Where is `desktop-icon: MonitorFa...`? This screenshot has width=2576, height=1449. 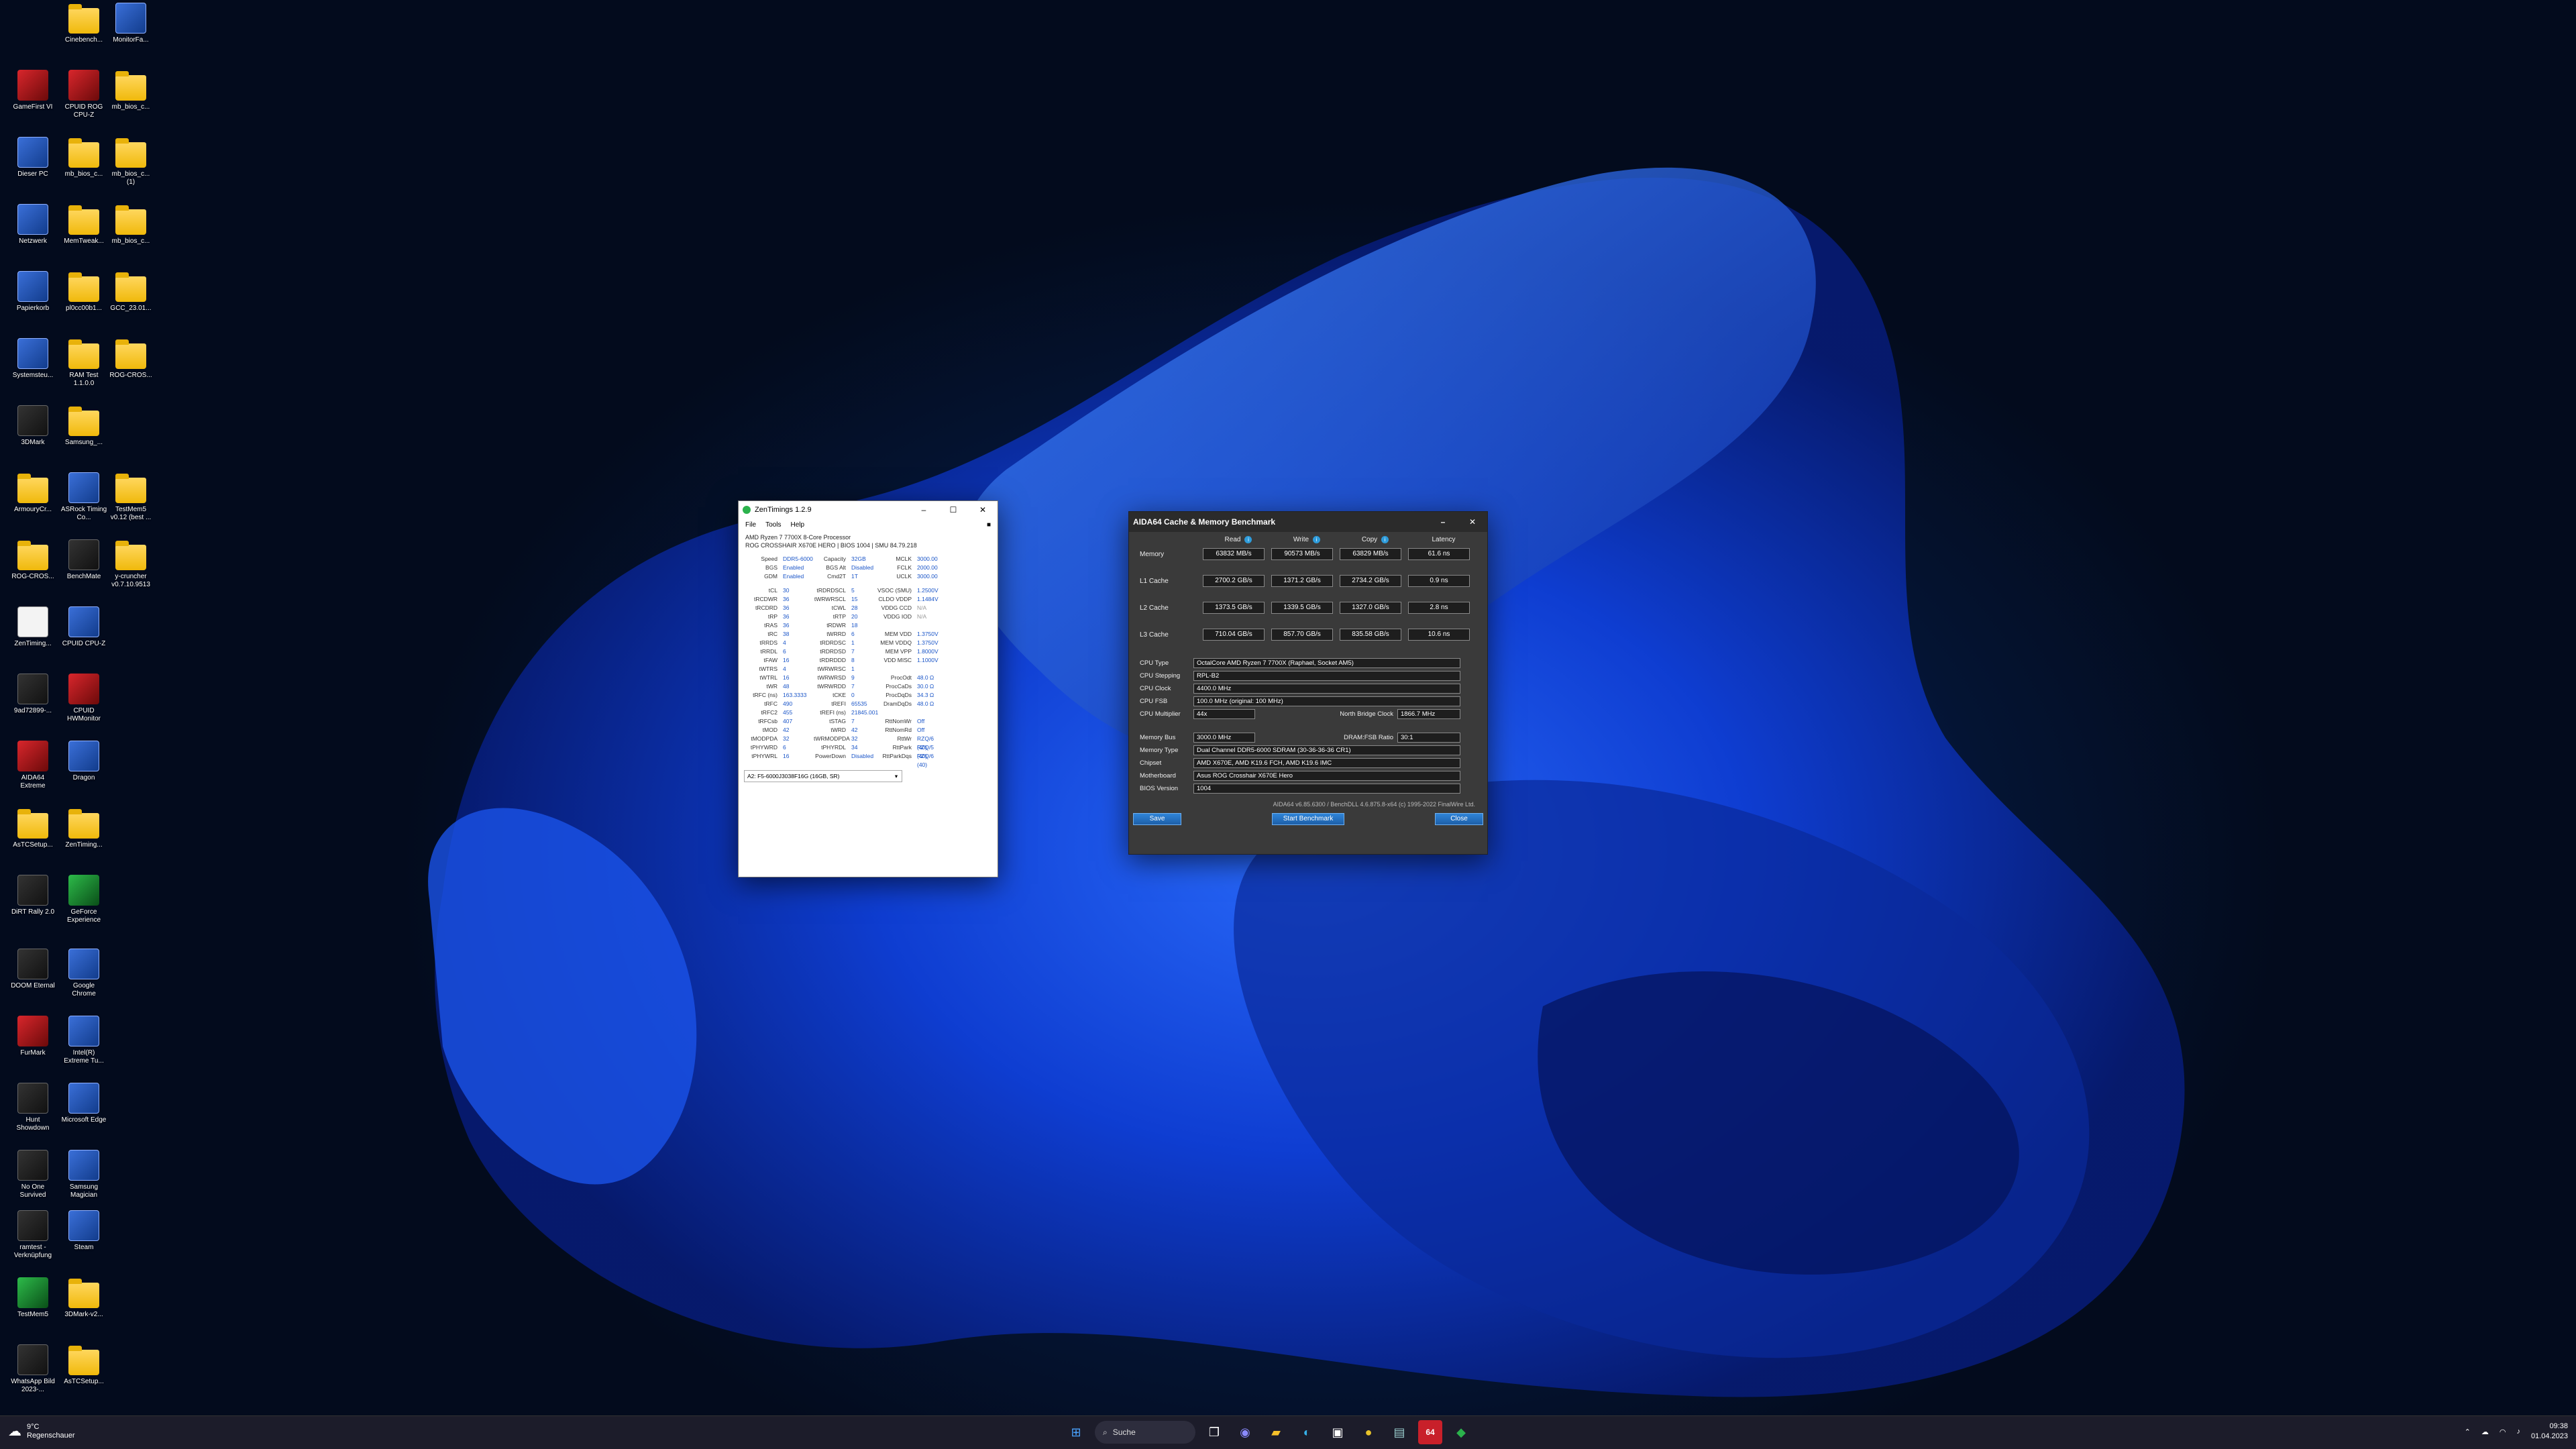 desktop-icon: MonitorFa... is located at coordinates (130, 23).